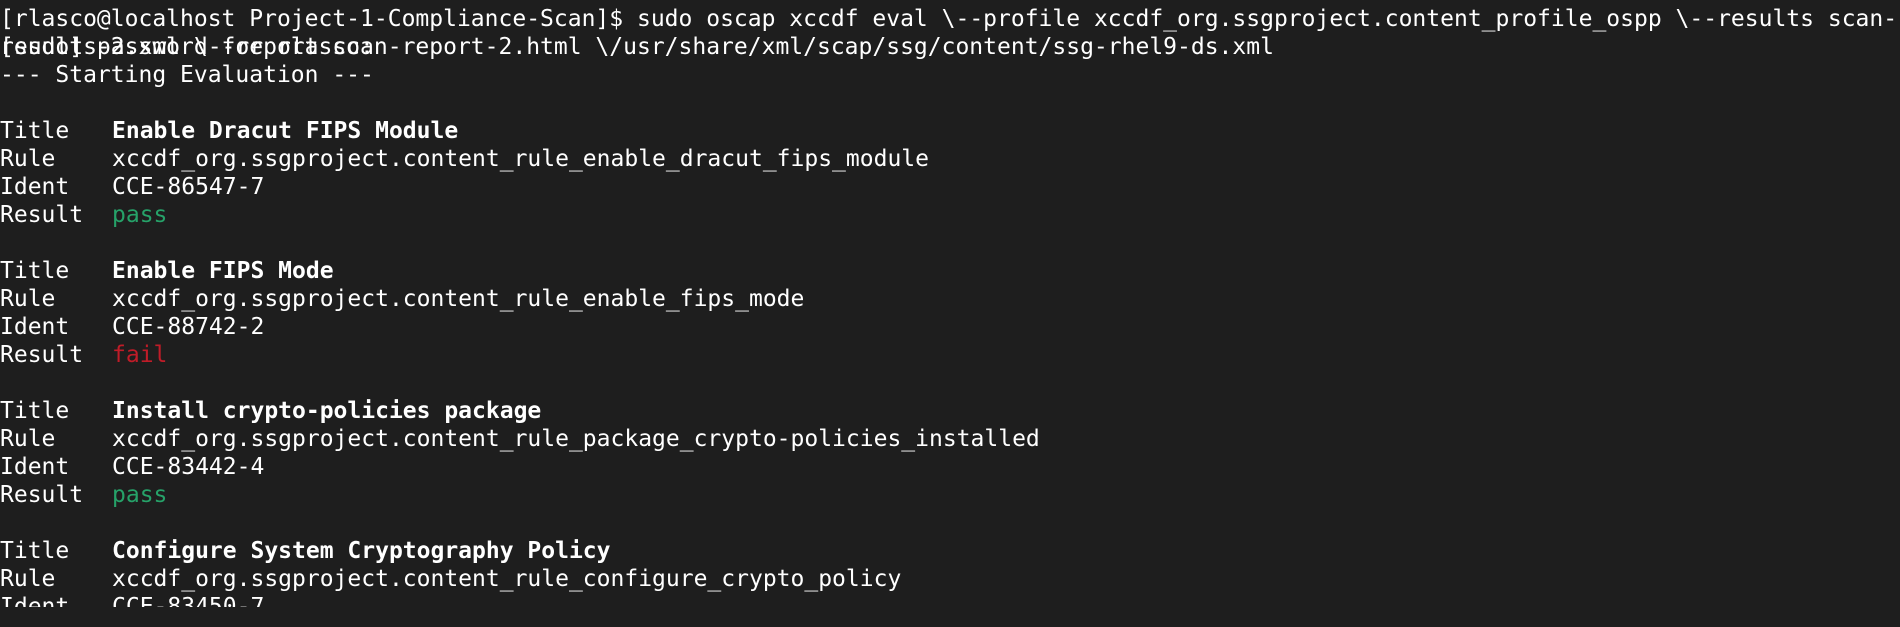  What do you see at coordinates (950, 187) in the screenshot?
I see `rule-ident-line: Ident CCE-86547-7` at bounding box center [950, 187].